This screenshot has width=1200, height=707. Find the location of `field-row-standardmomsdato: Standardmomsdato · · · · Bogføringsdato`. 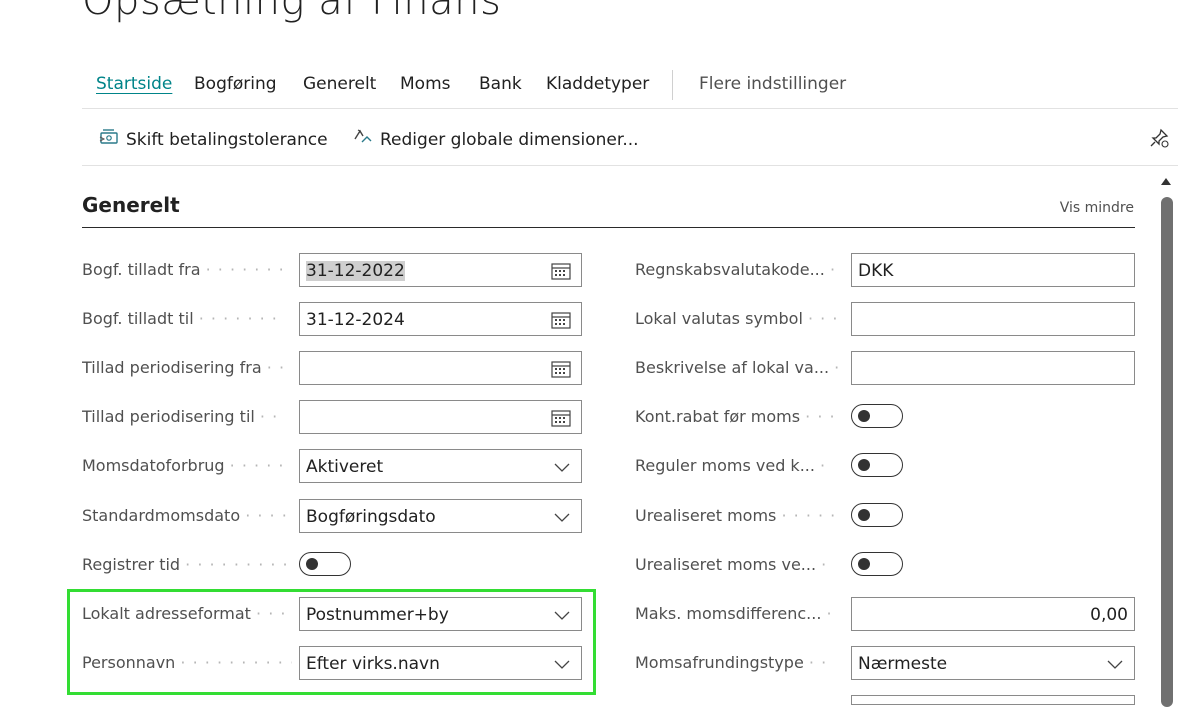

field-row-standardmomsdato: Standardmomsdato · · · · Bogføringsdato is located at coordinates (332, 517).